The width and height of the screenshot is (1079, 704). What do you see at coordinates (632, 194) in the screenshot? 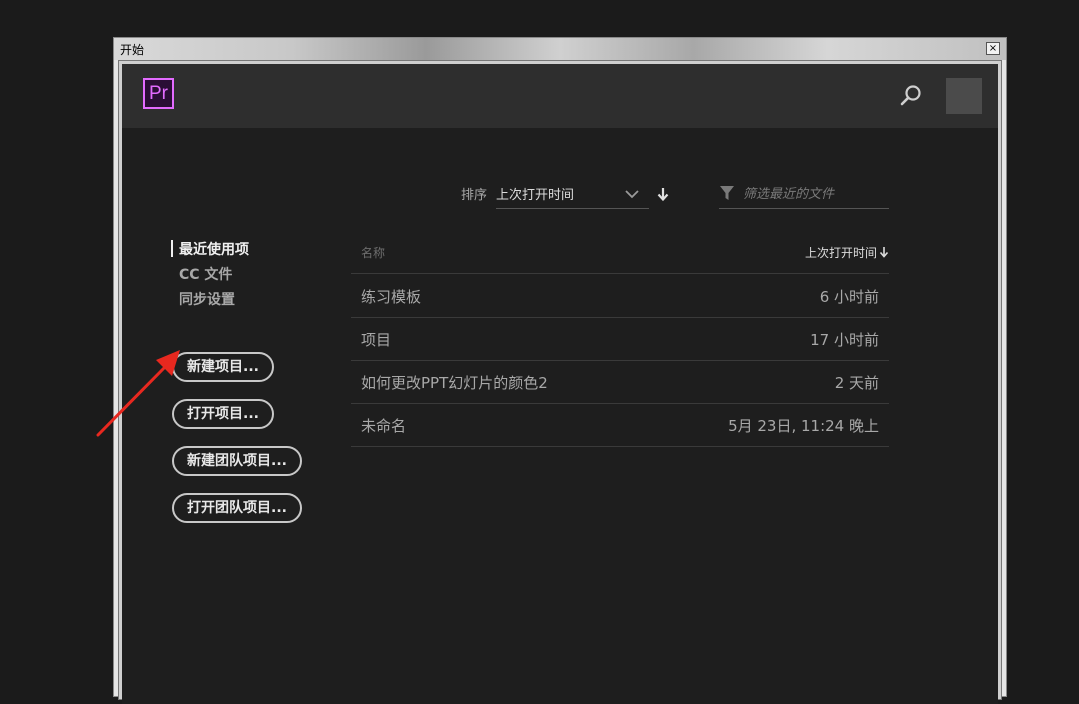
I see `chevron-down-icon` at bounding box center [632, 194].